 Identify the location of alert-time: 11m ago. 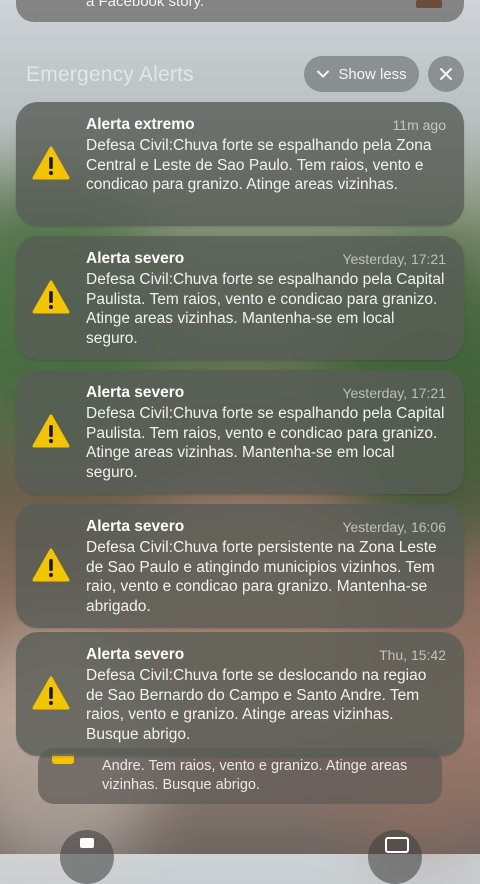
(419, 125).